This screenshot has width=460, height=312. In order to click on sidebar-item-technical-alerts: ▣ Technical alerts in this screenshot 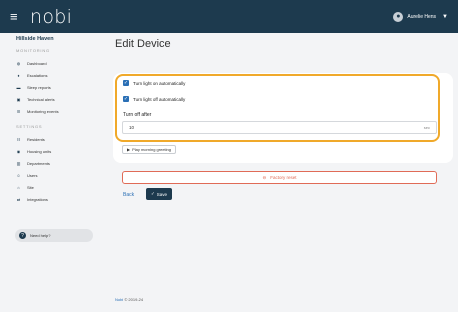, I will do `click(35, 99)`.